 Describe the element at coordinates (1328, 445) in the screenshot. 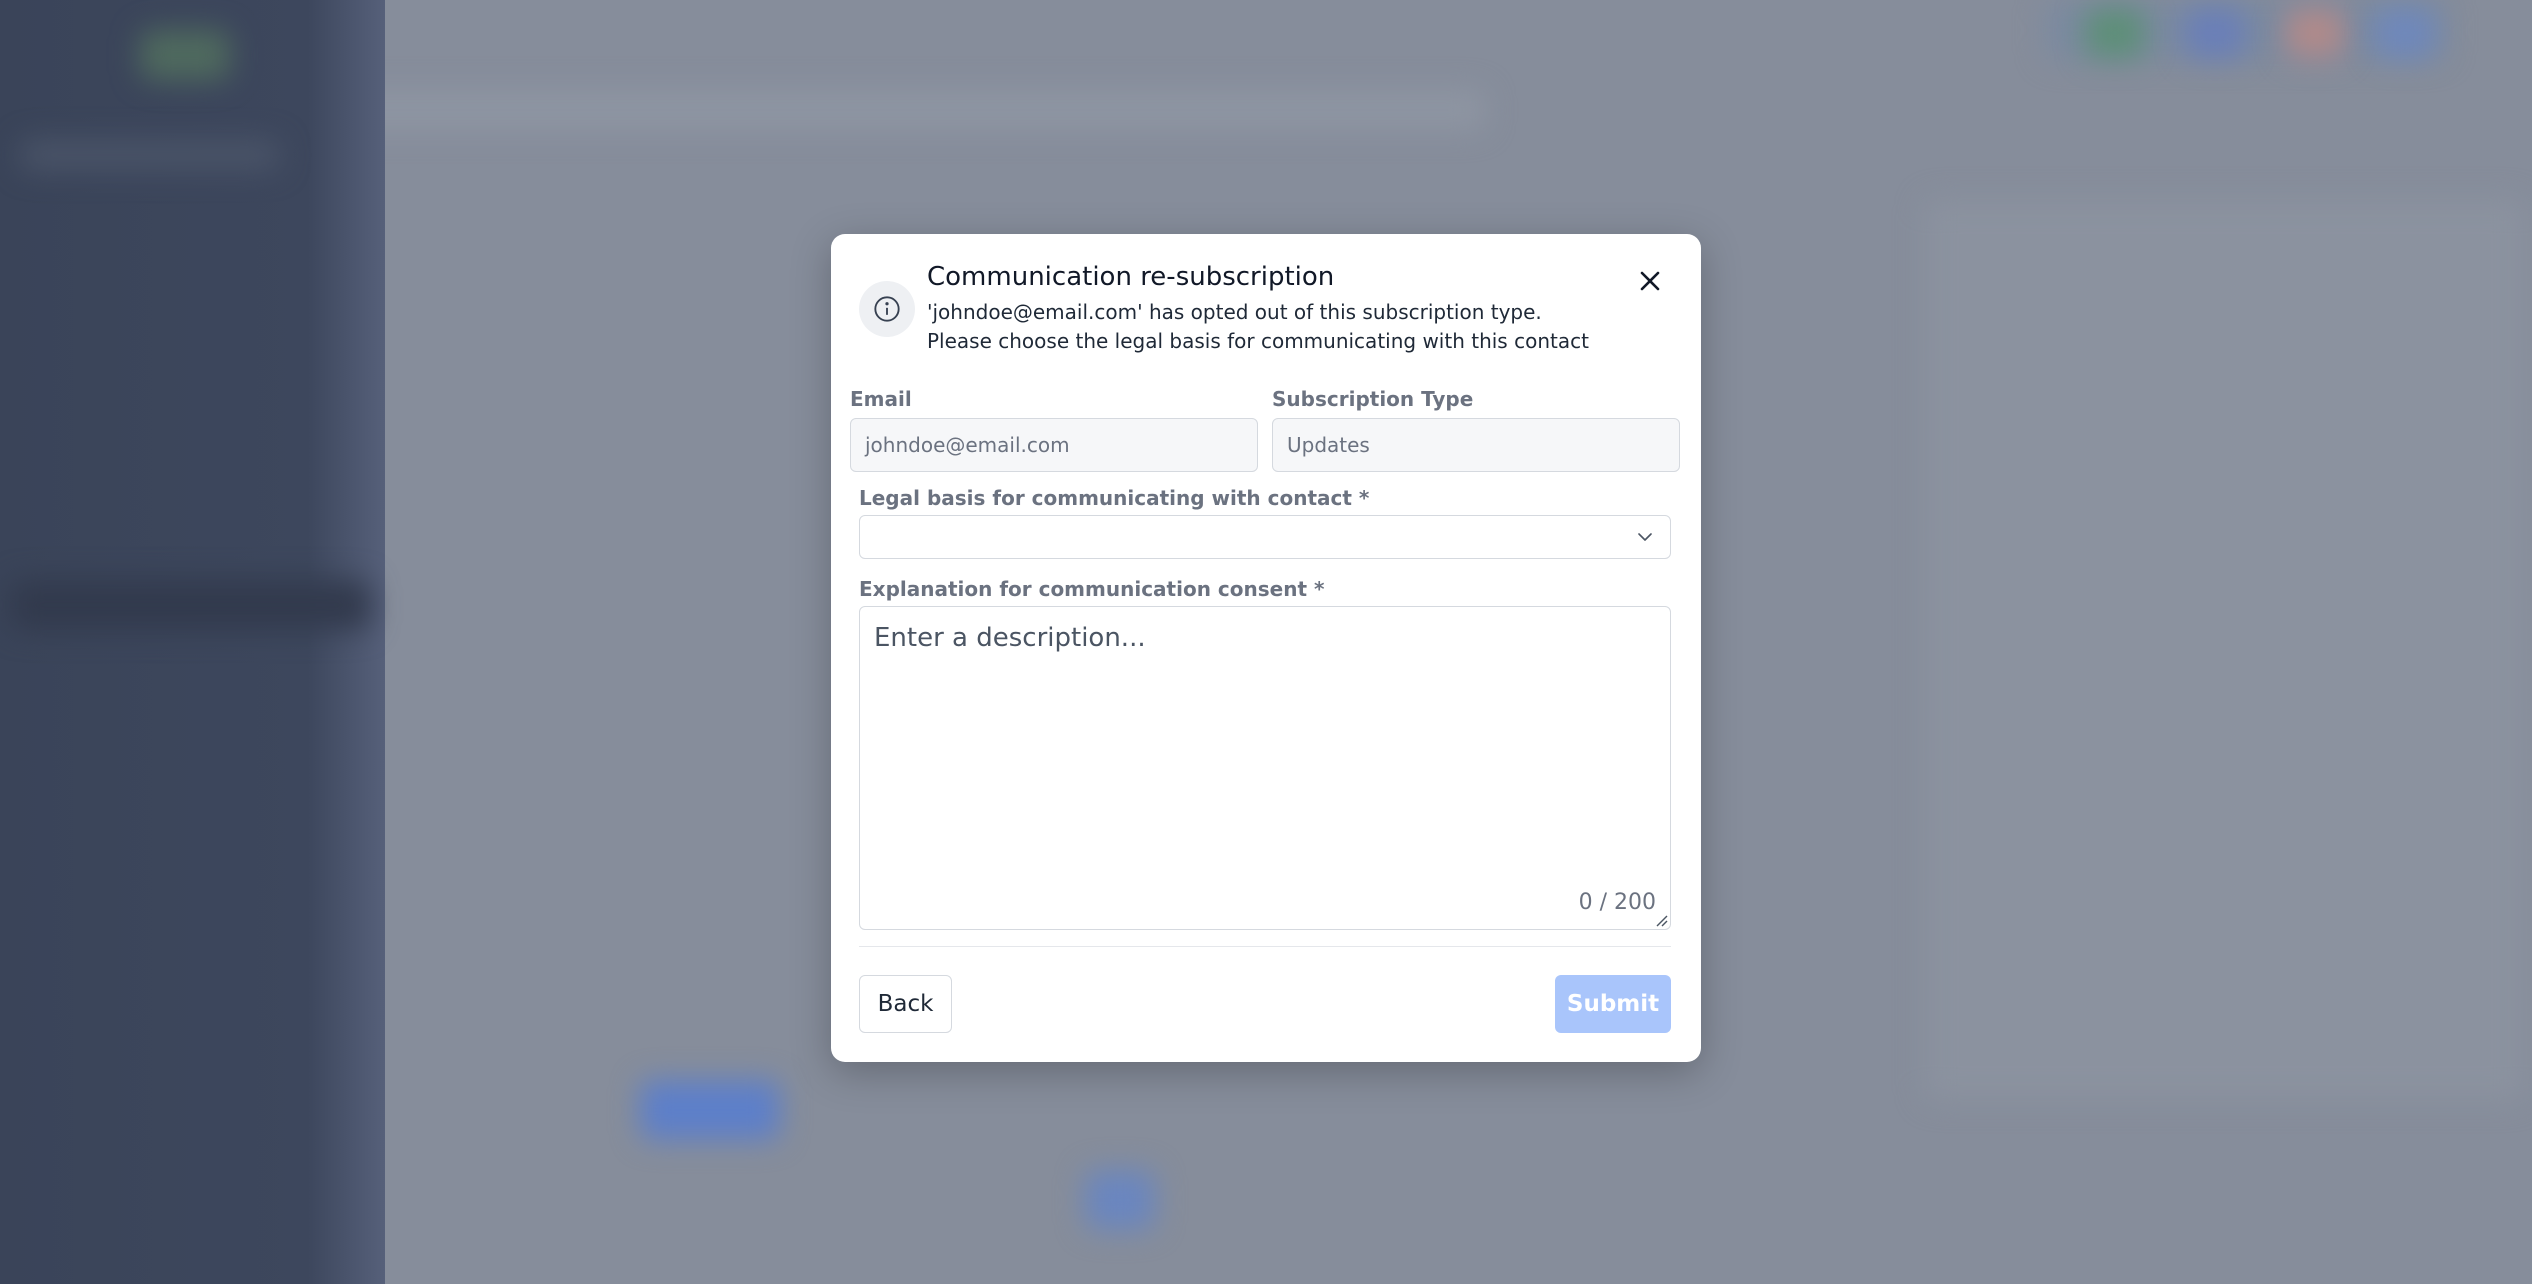

I see `subscription-type-value: Updates` at that location.